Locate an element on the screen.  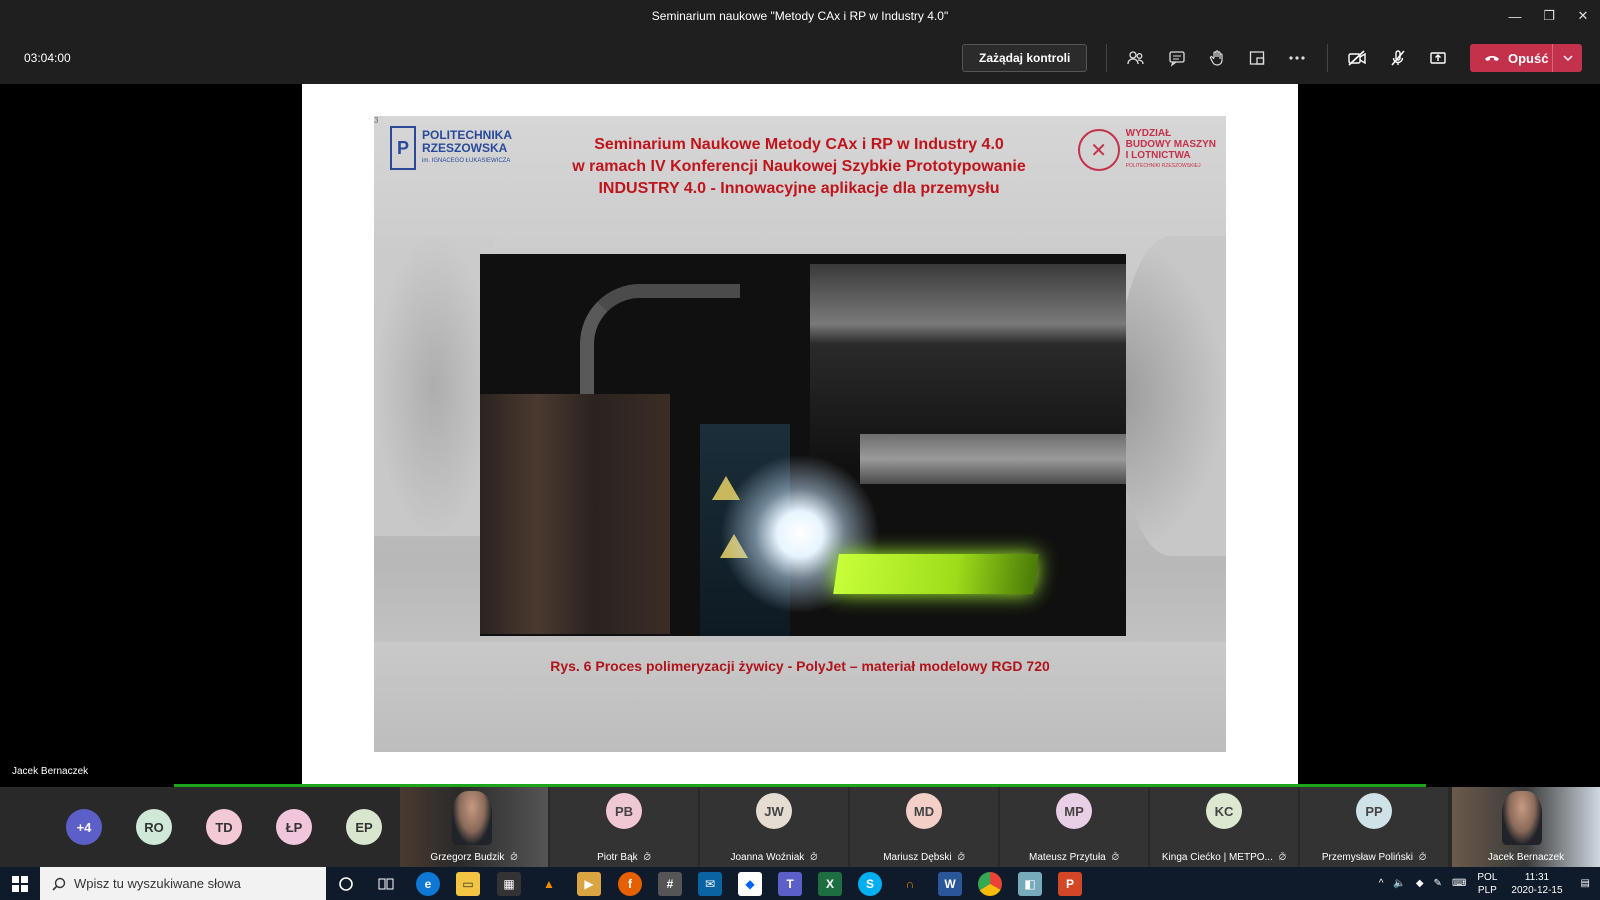
volume-icon: 🔈 is located at coordinates (1399, 883).